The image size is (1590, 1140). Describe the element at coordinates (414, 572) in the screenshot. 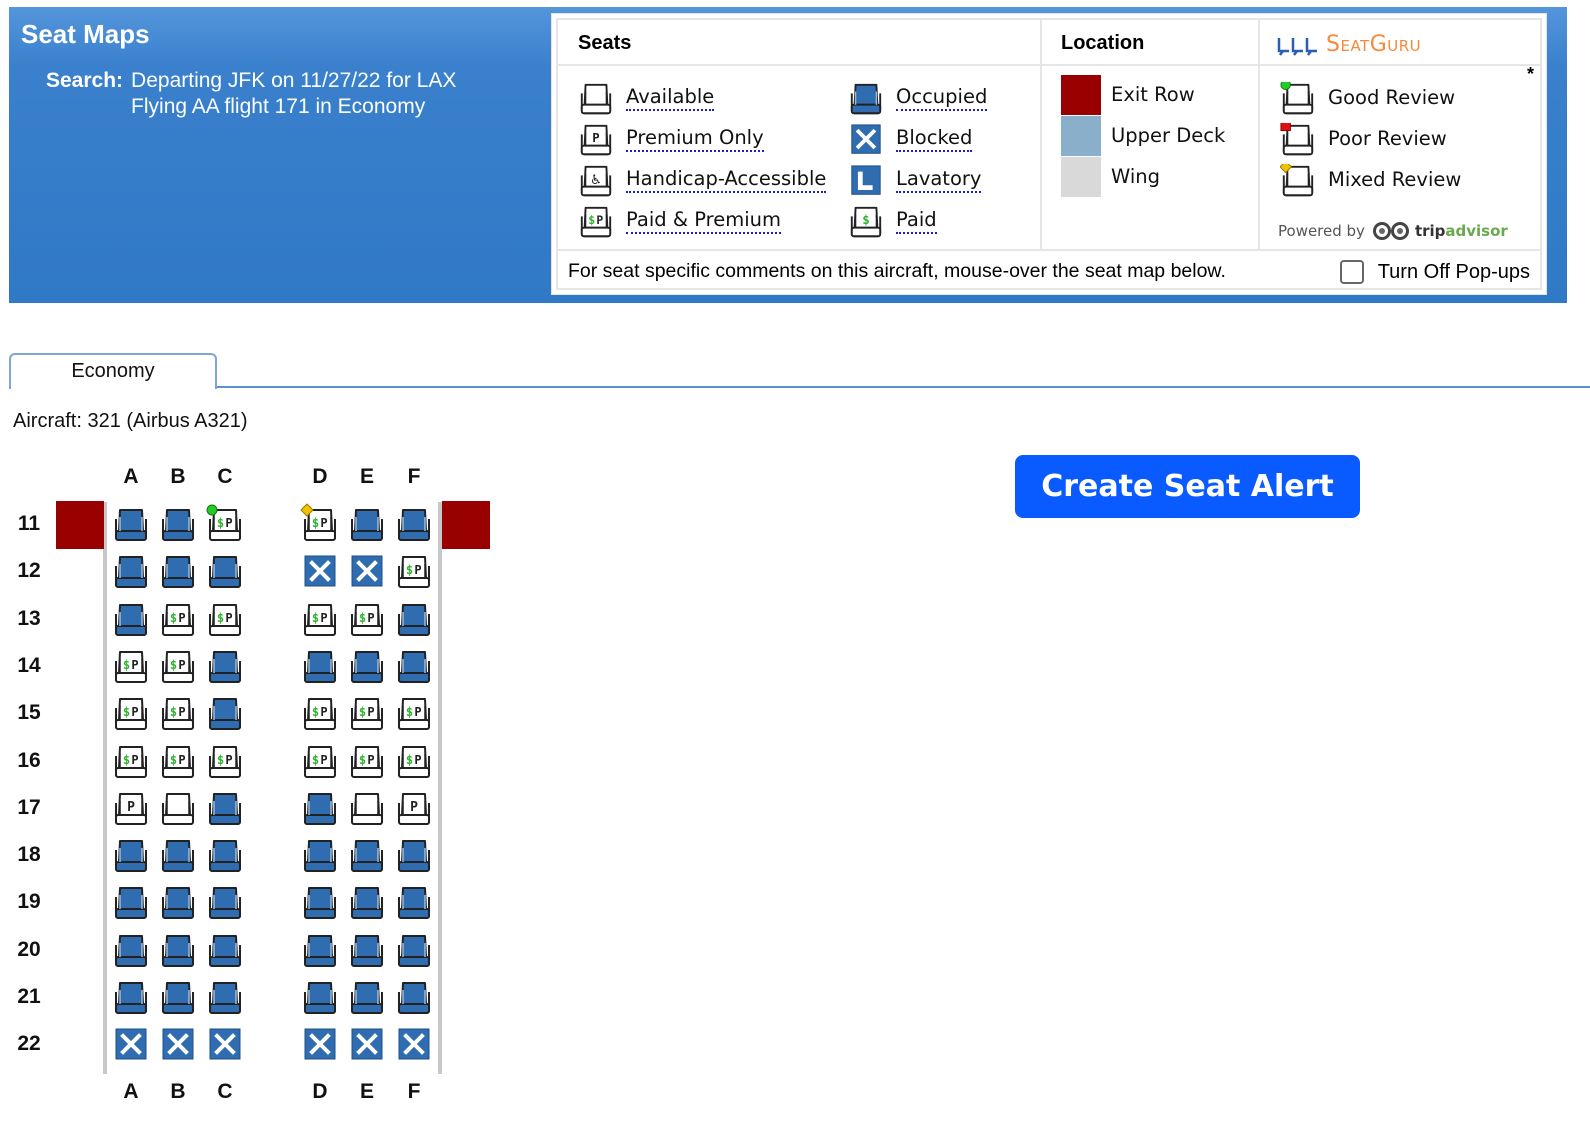

I see `seat-12f: $ P` at that location.